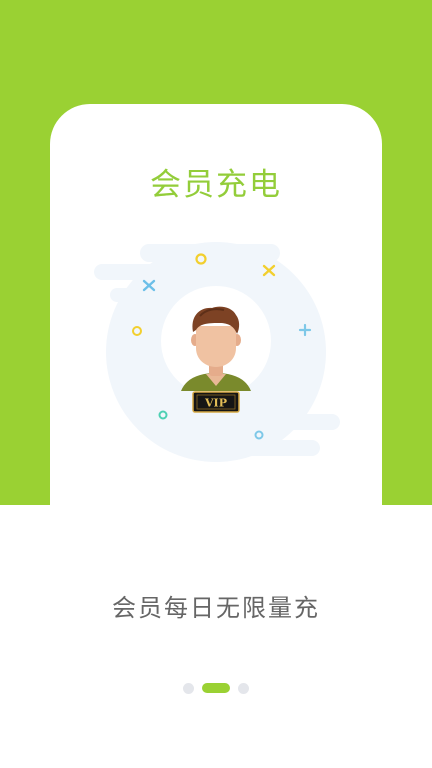 Image resolution: width=432 pixels, height=768 pixels. I want to click on vip-badge: VIP, so click(216, 402).